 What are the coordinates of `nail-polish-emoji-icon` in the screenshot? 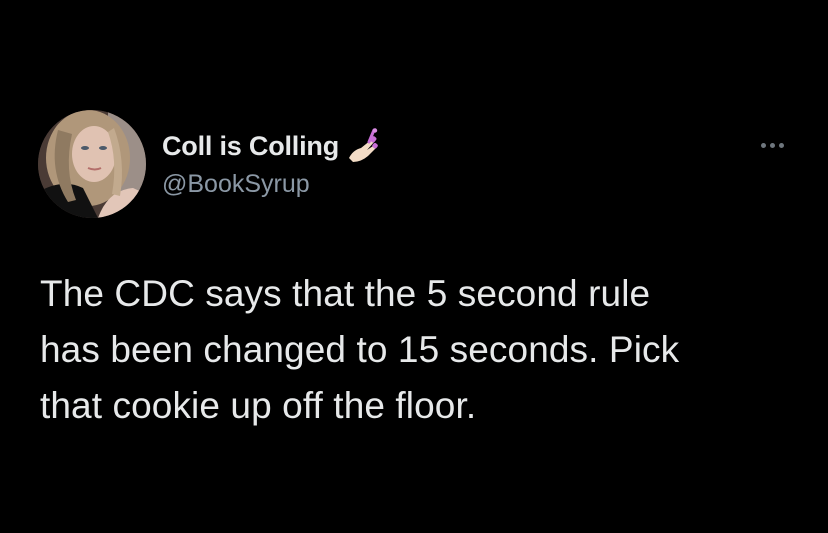 It's located at (363, 145).